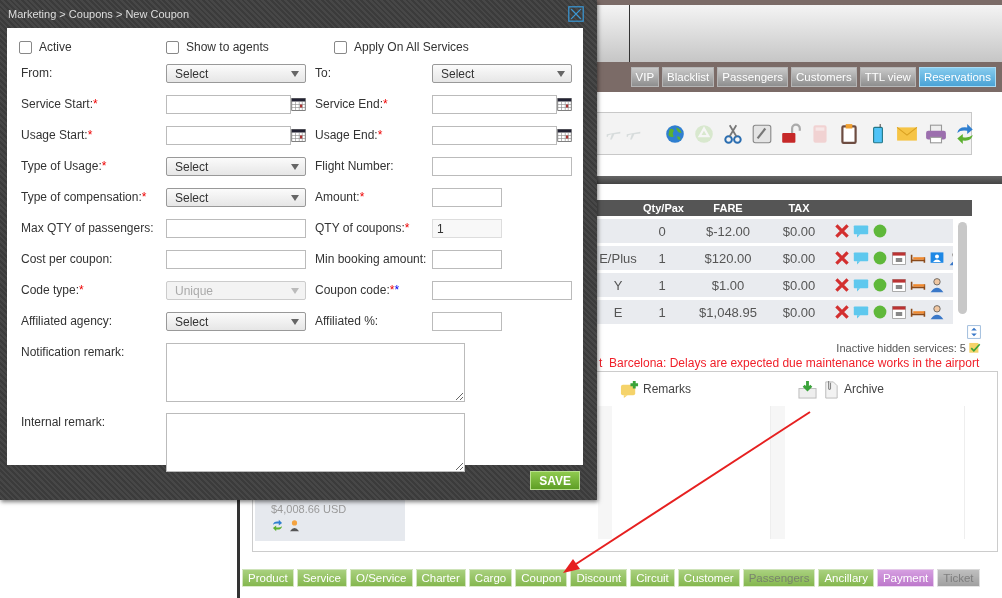  Describe the element at coordinates (37, 73) in the screenshot. I see `field-label: From:` at that location.